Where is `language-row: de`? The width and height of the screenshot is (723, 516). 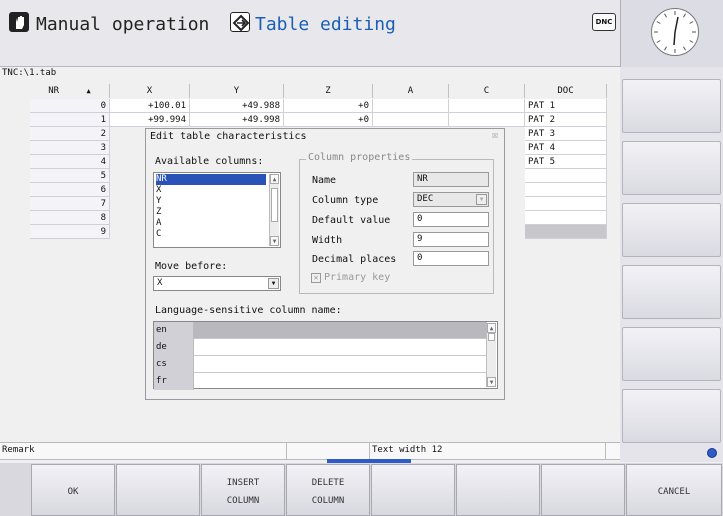
language-row: de is located at coordinates (320, 347).